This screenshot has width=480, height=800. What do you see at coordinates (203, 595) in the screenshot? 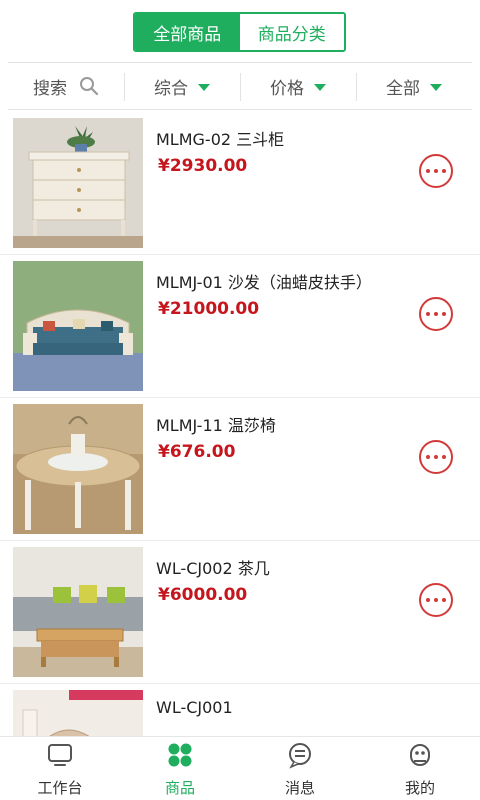
I see `product-price: ¥6000.00` at bounding box center [203, 595].